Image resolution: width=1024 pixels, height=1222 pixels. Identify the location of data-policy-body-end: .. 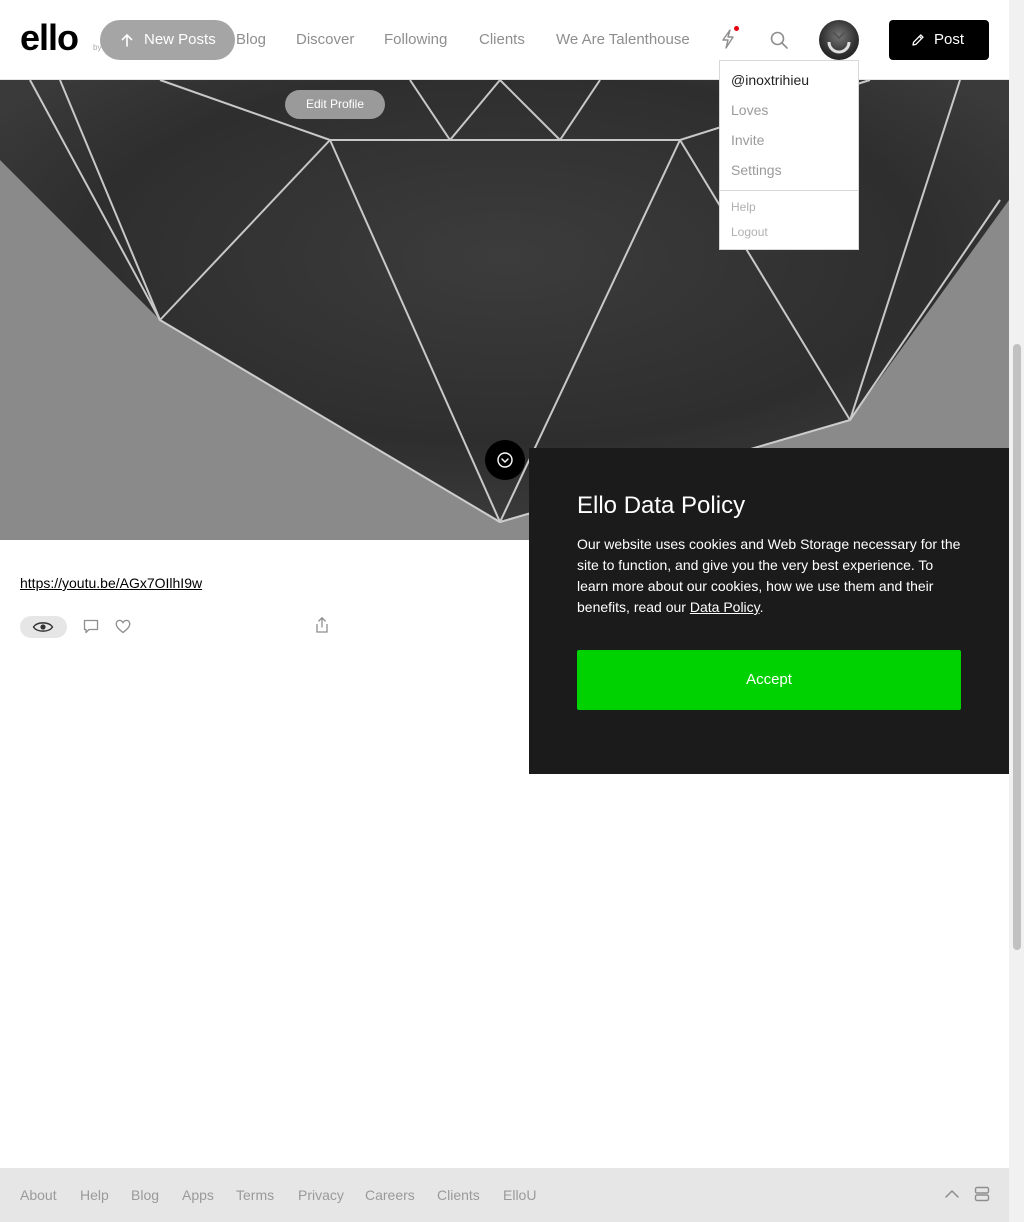
(761, 607).